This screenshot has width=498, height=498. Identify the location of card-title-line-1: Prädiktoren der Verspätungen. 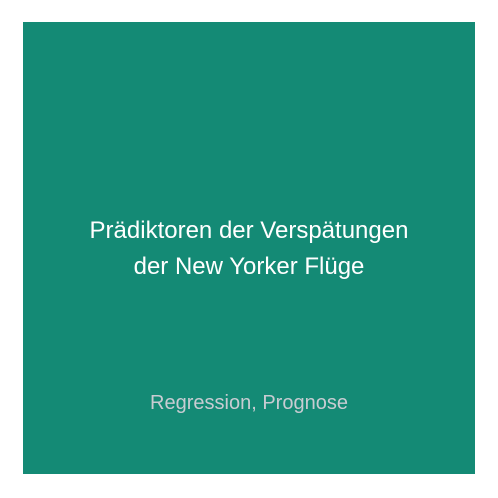
(249, 230).